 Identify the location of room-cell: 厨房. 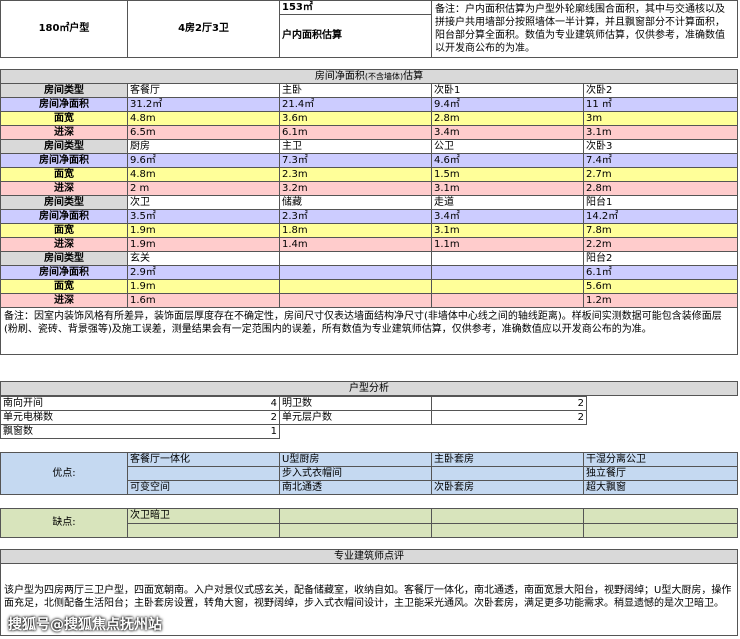
(203, 146).